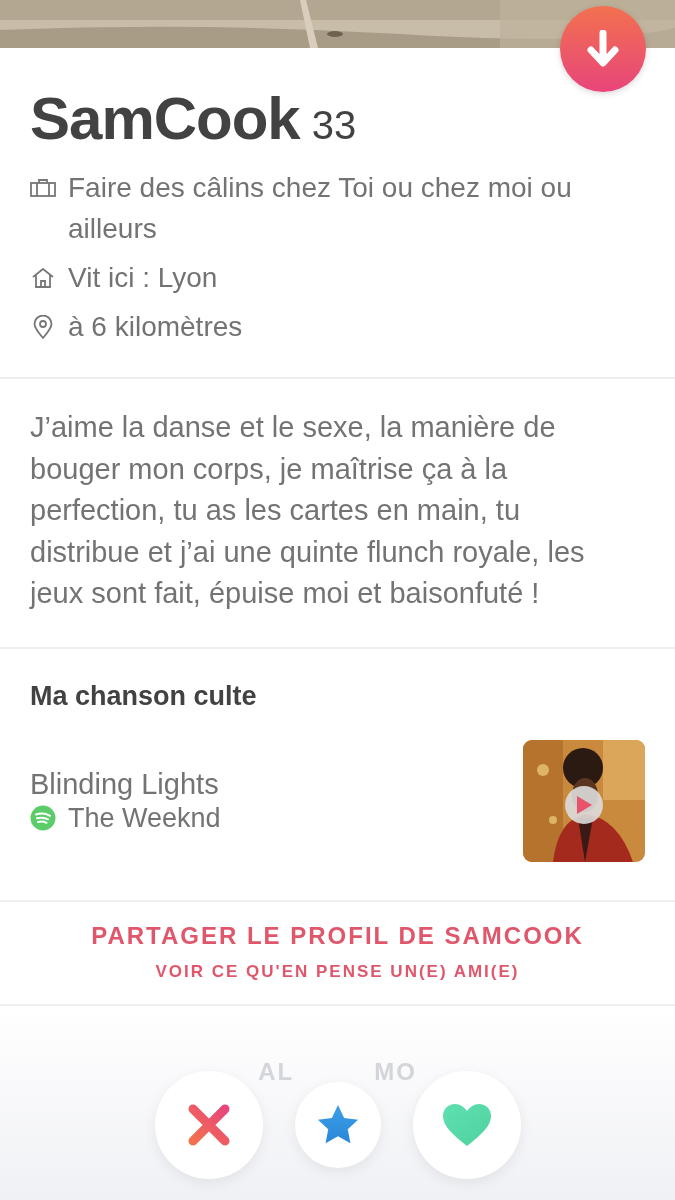  What do you see at coordinates (337, 971) in the screenshot?
I see `ask-friend-link: VOIR CE QU'EN PENSE UN(E) AMI(E)` at bounding box center [337, 971].